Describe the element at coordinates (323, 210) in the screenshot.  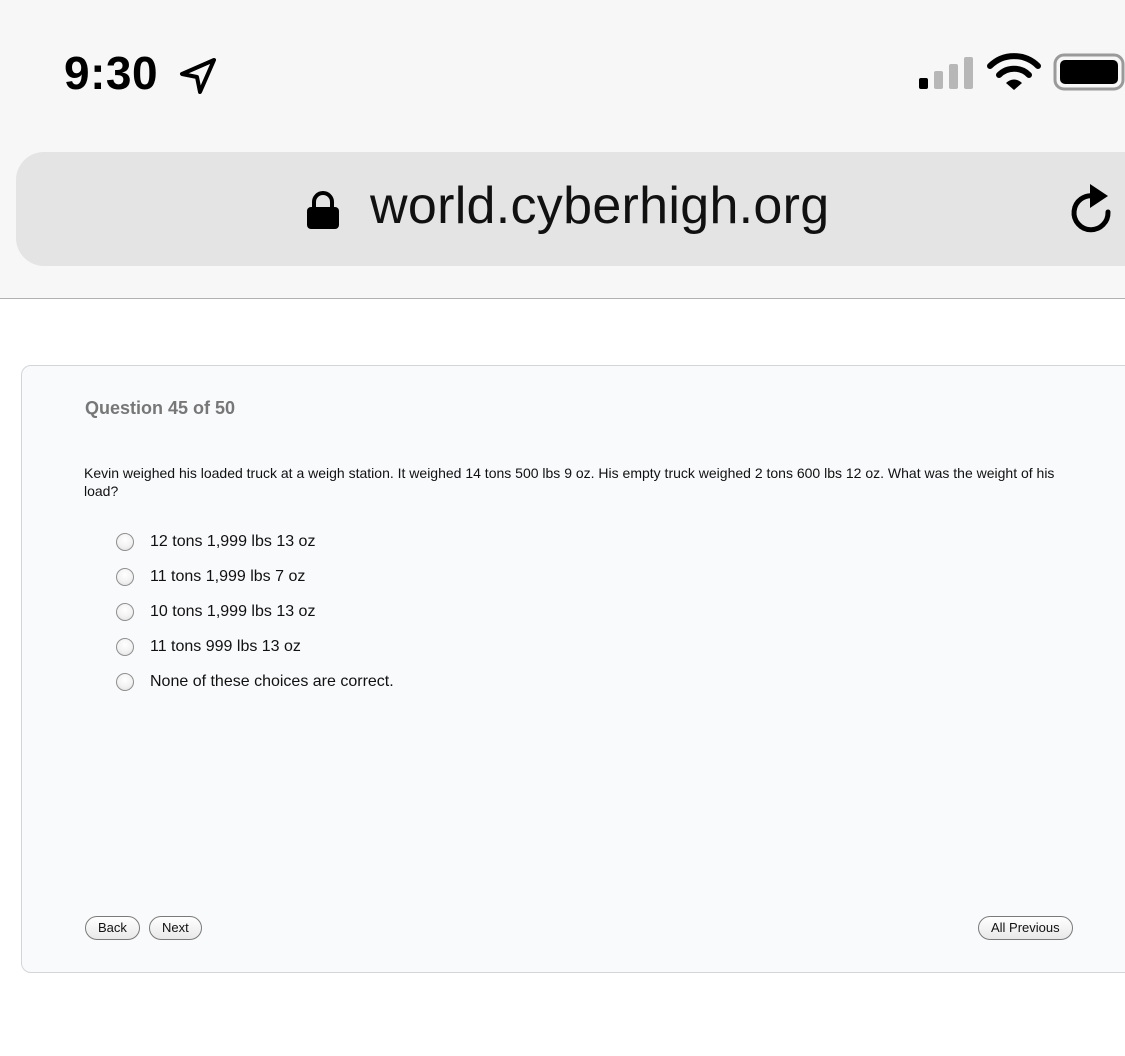
I see `lock-icon` at that location.